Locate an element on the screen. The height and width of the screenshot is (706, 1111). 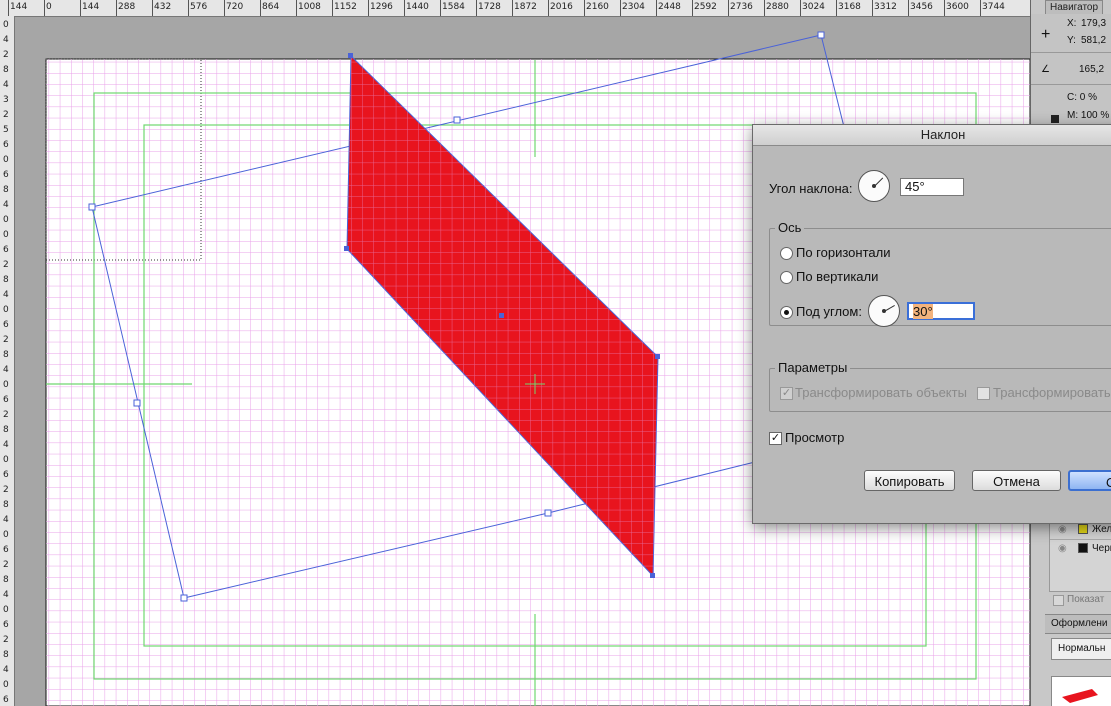
ruler-tick-label: 2448 is located at coordinates (669, 7).